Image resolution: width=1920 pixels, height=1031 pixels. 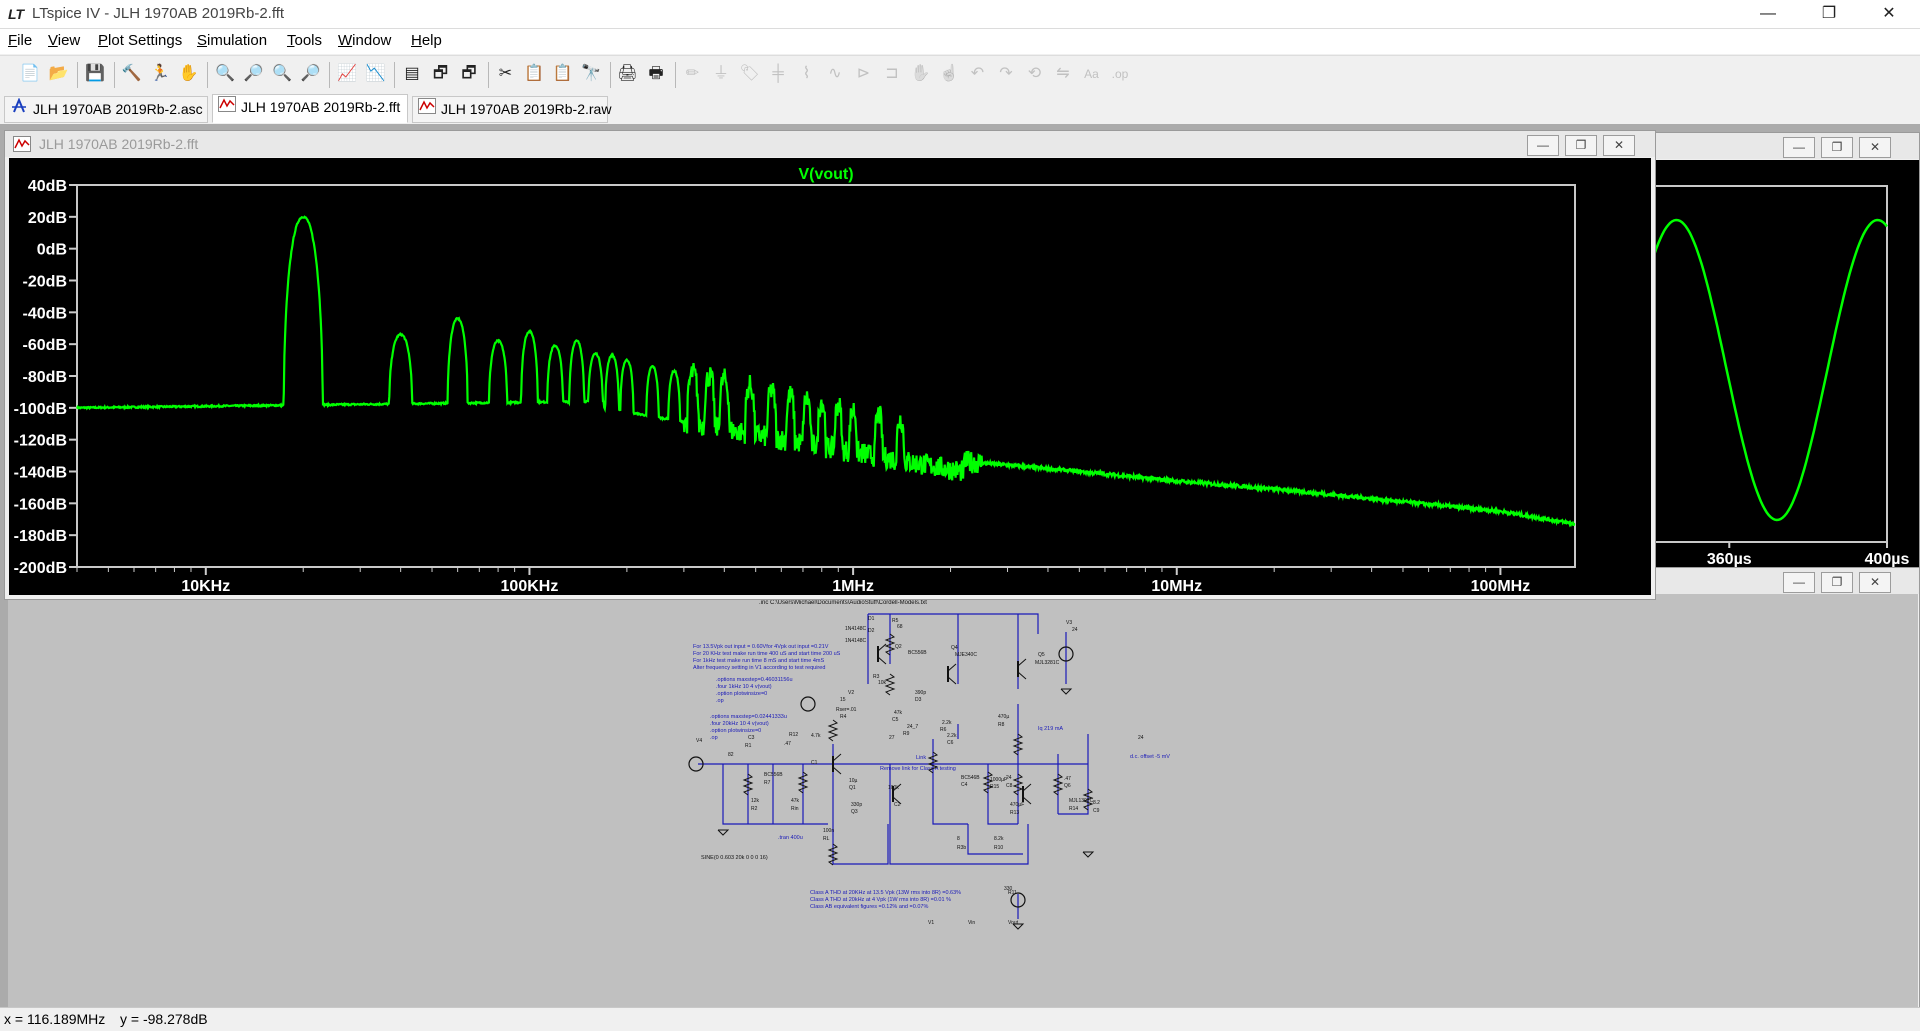 What do you see at coordinates (1096, 803) in the screenshot?
I see `component-label: 8.2` at bounding box center [1096, 803].